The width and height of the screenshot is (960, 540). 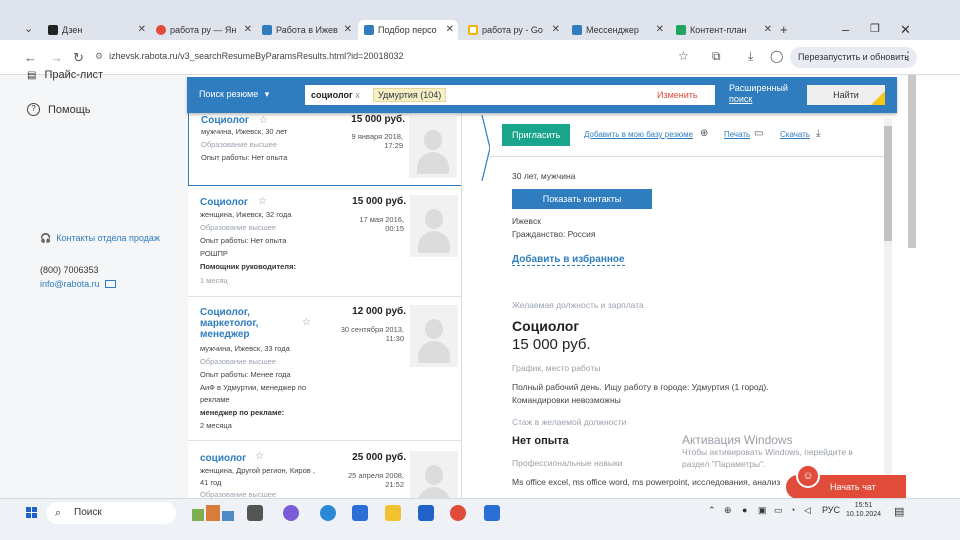 I want to click on watermark-line: раздел "Параметры"., so click(x=724, y=464).